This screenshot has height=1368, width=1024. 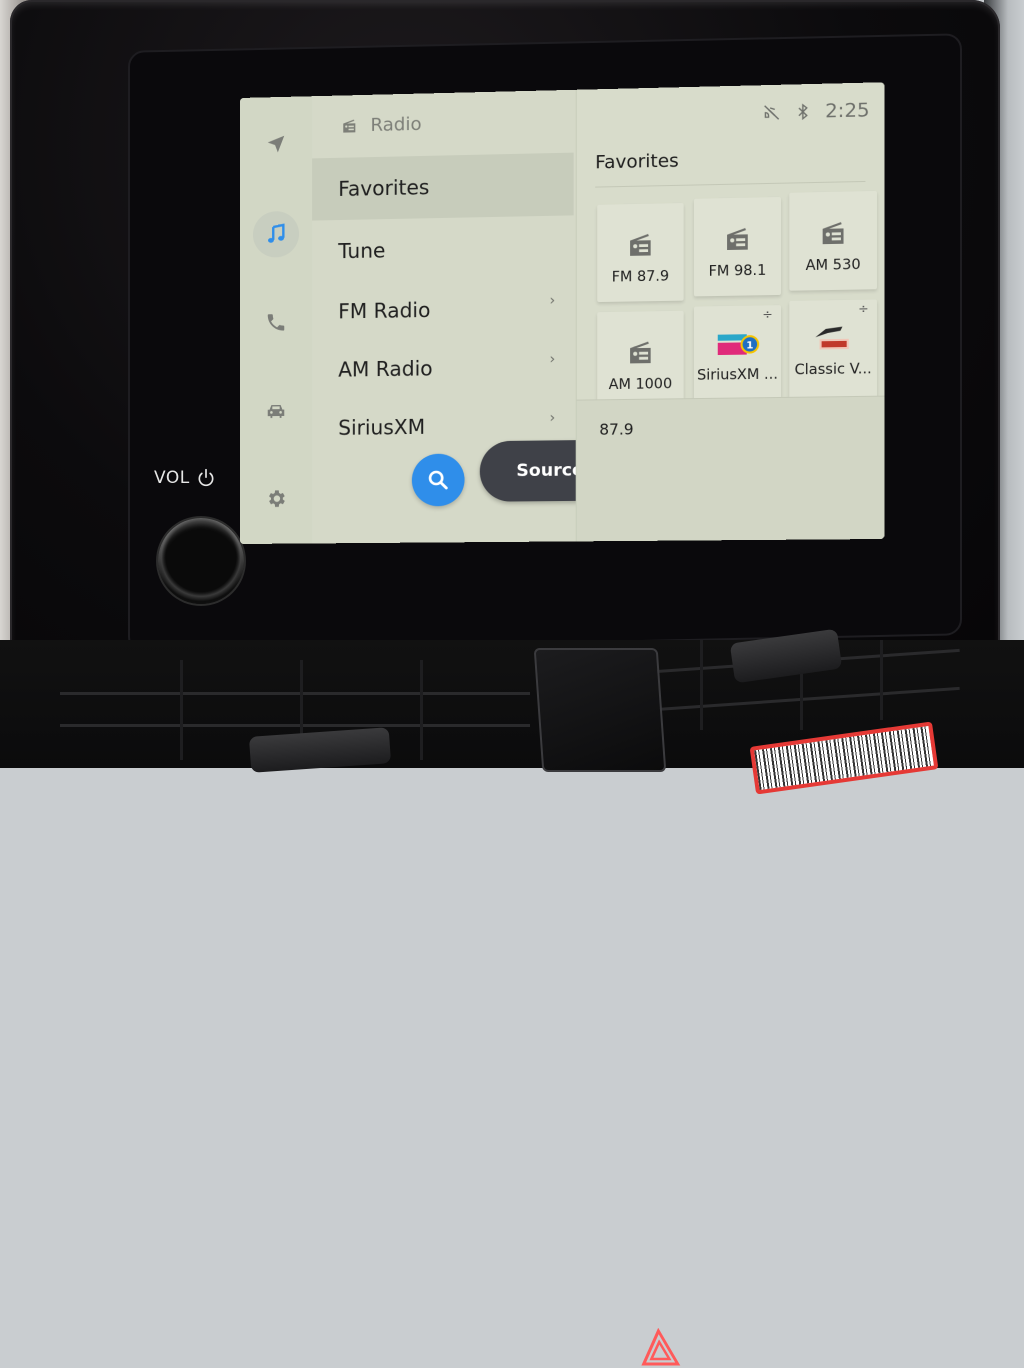 What do you see at coordinates (637, 162) in the screenshot?
I see `favorites-title: Favorites` at bounding box center [637, 162].